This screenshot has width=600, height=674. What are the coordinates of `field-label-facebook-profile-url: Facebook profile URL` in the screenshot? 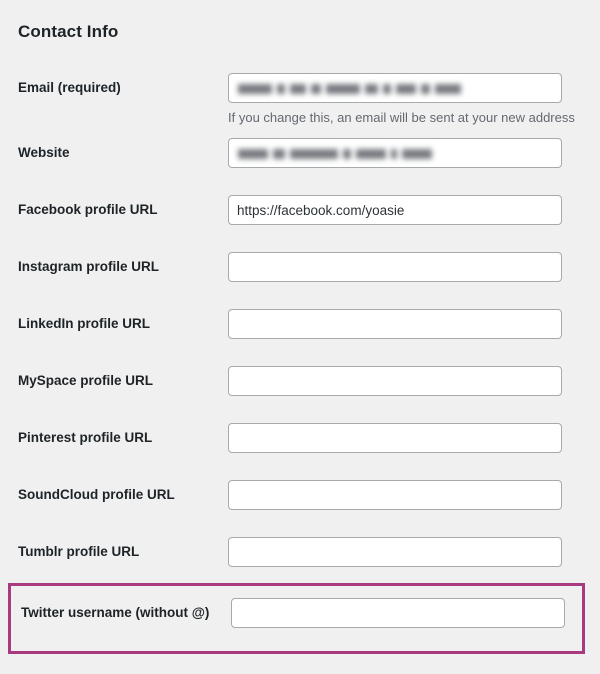 It's located at (88, 210).